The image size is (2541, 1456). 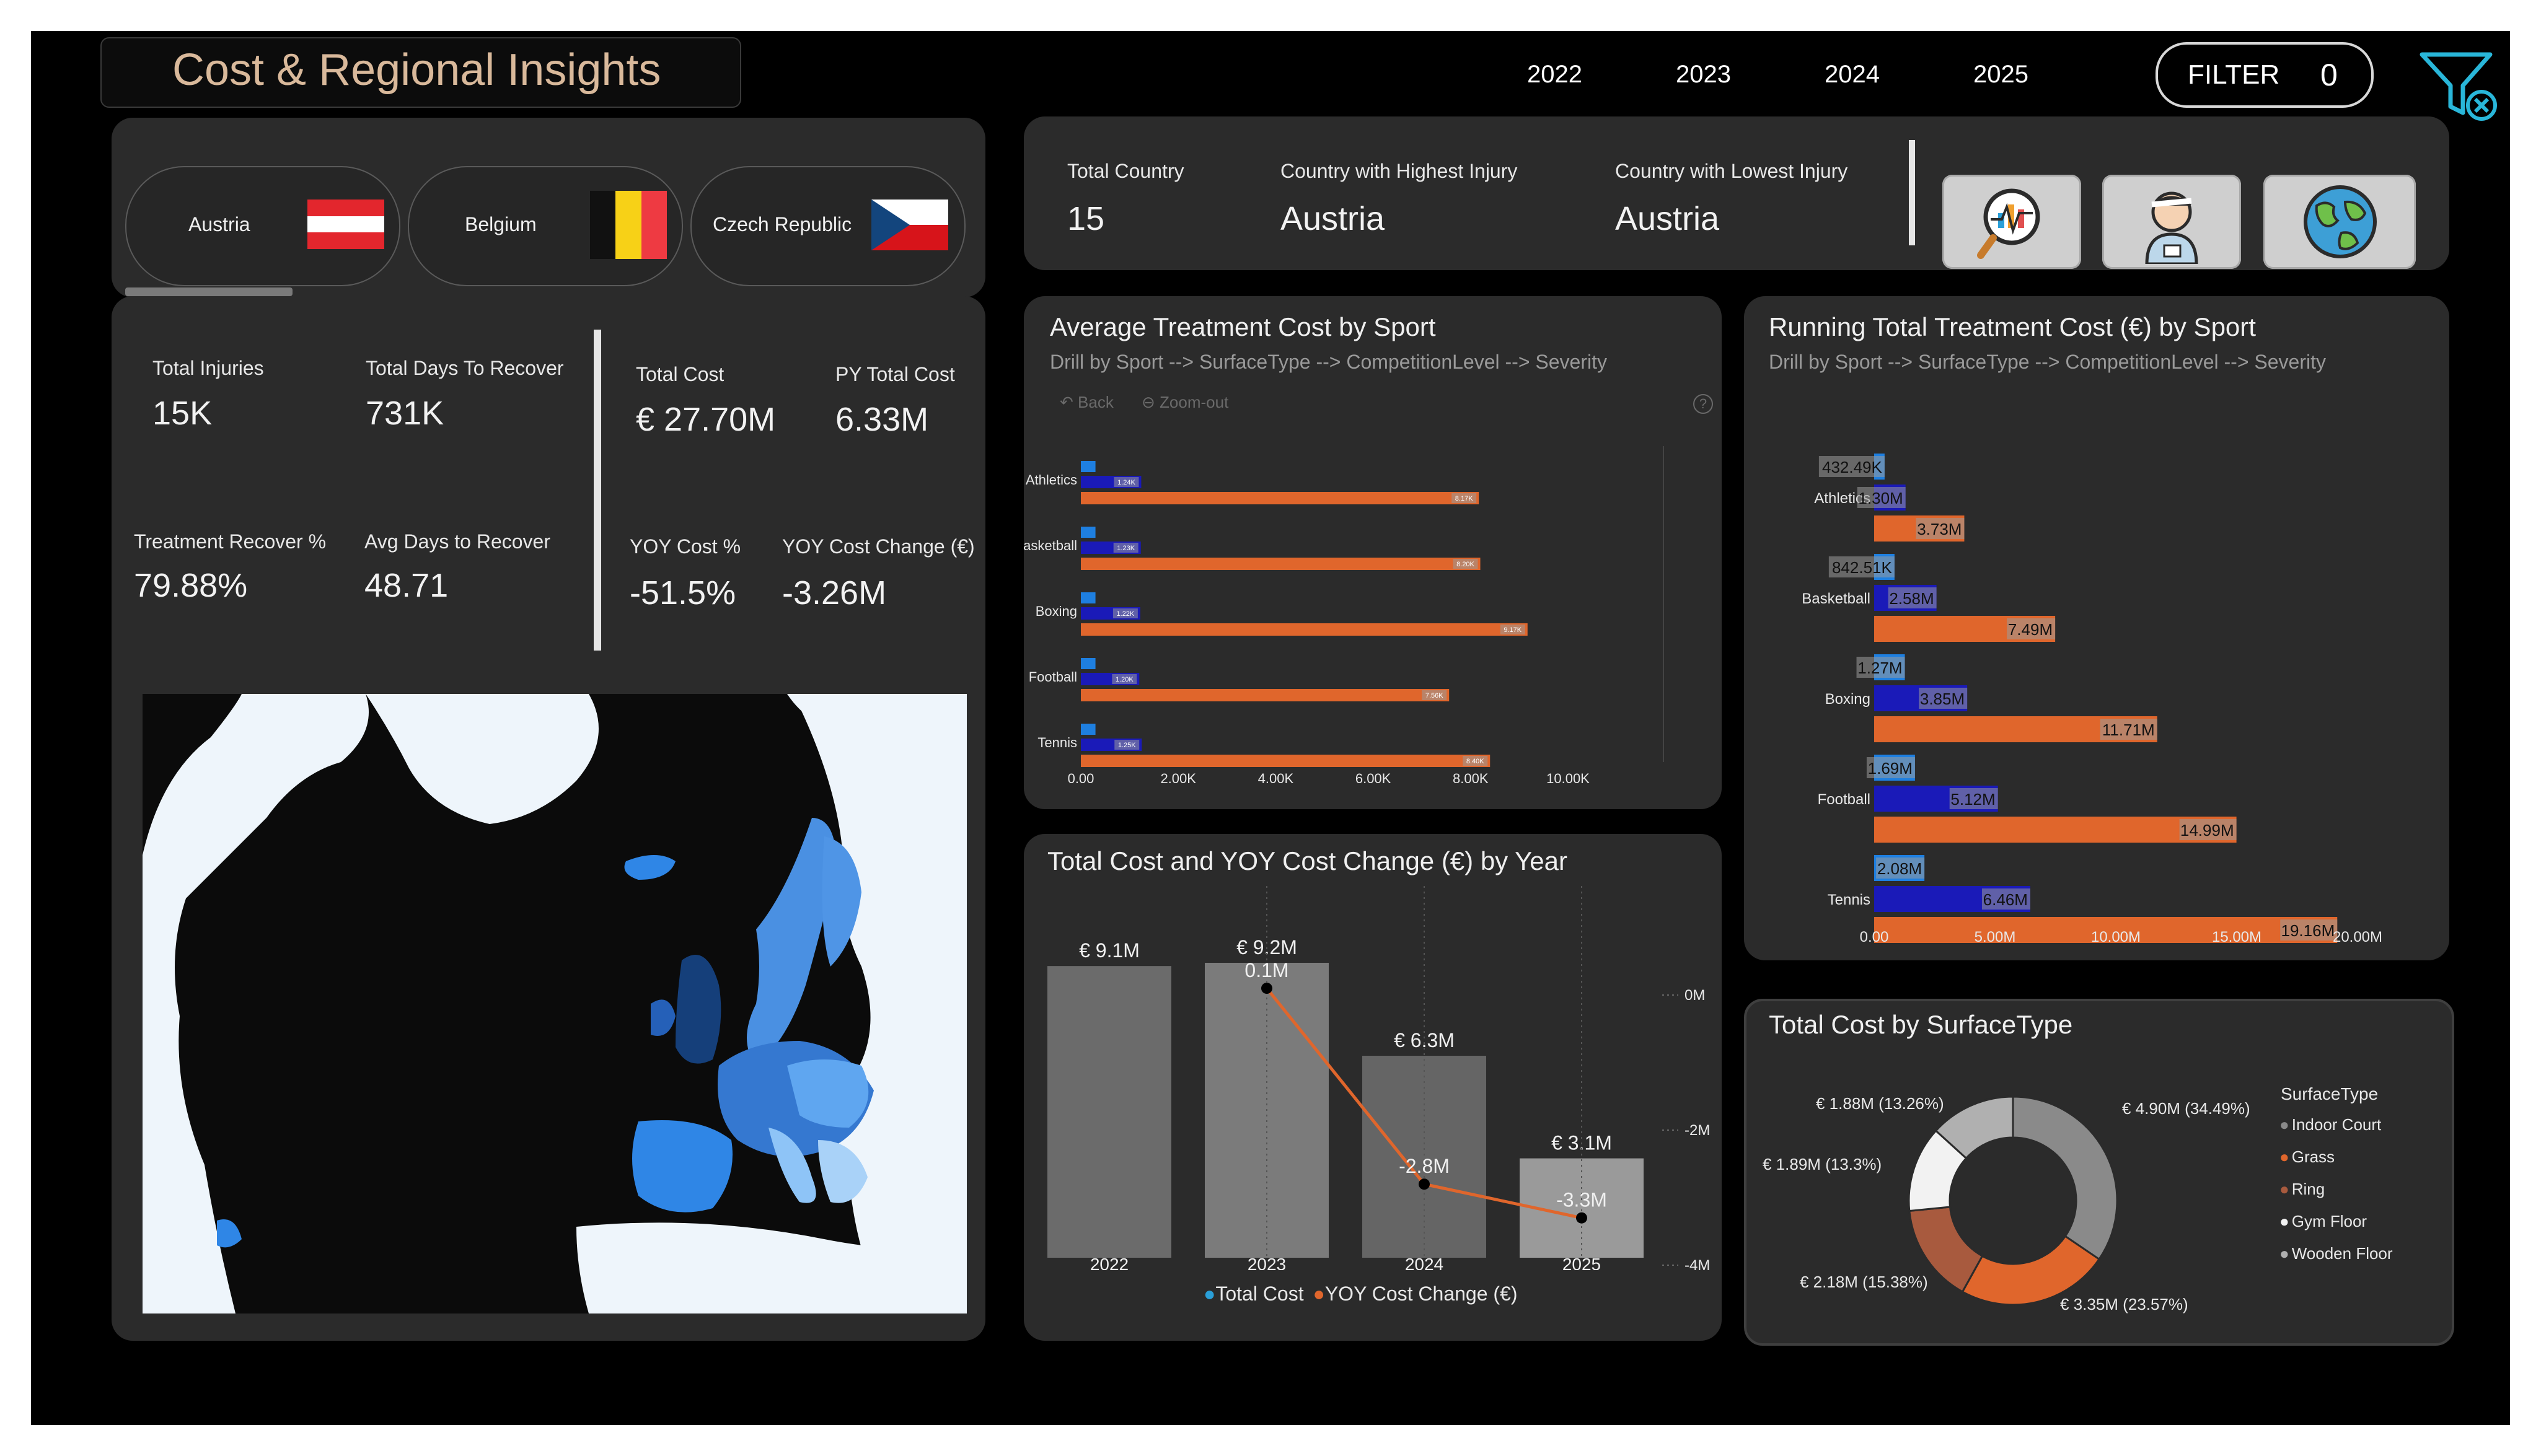 I want to click on austria-flag-icon, so click(x=345, y=225).